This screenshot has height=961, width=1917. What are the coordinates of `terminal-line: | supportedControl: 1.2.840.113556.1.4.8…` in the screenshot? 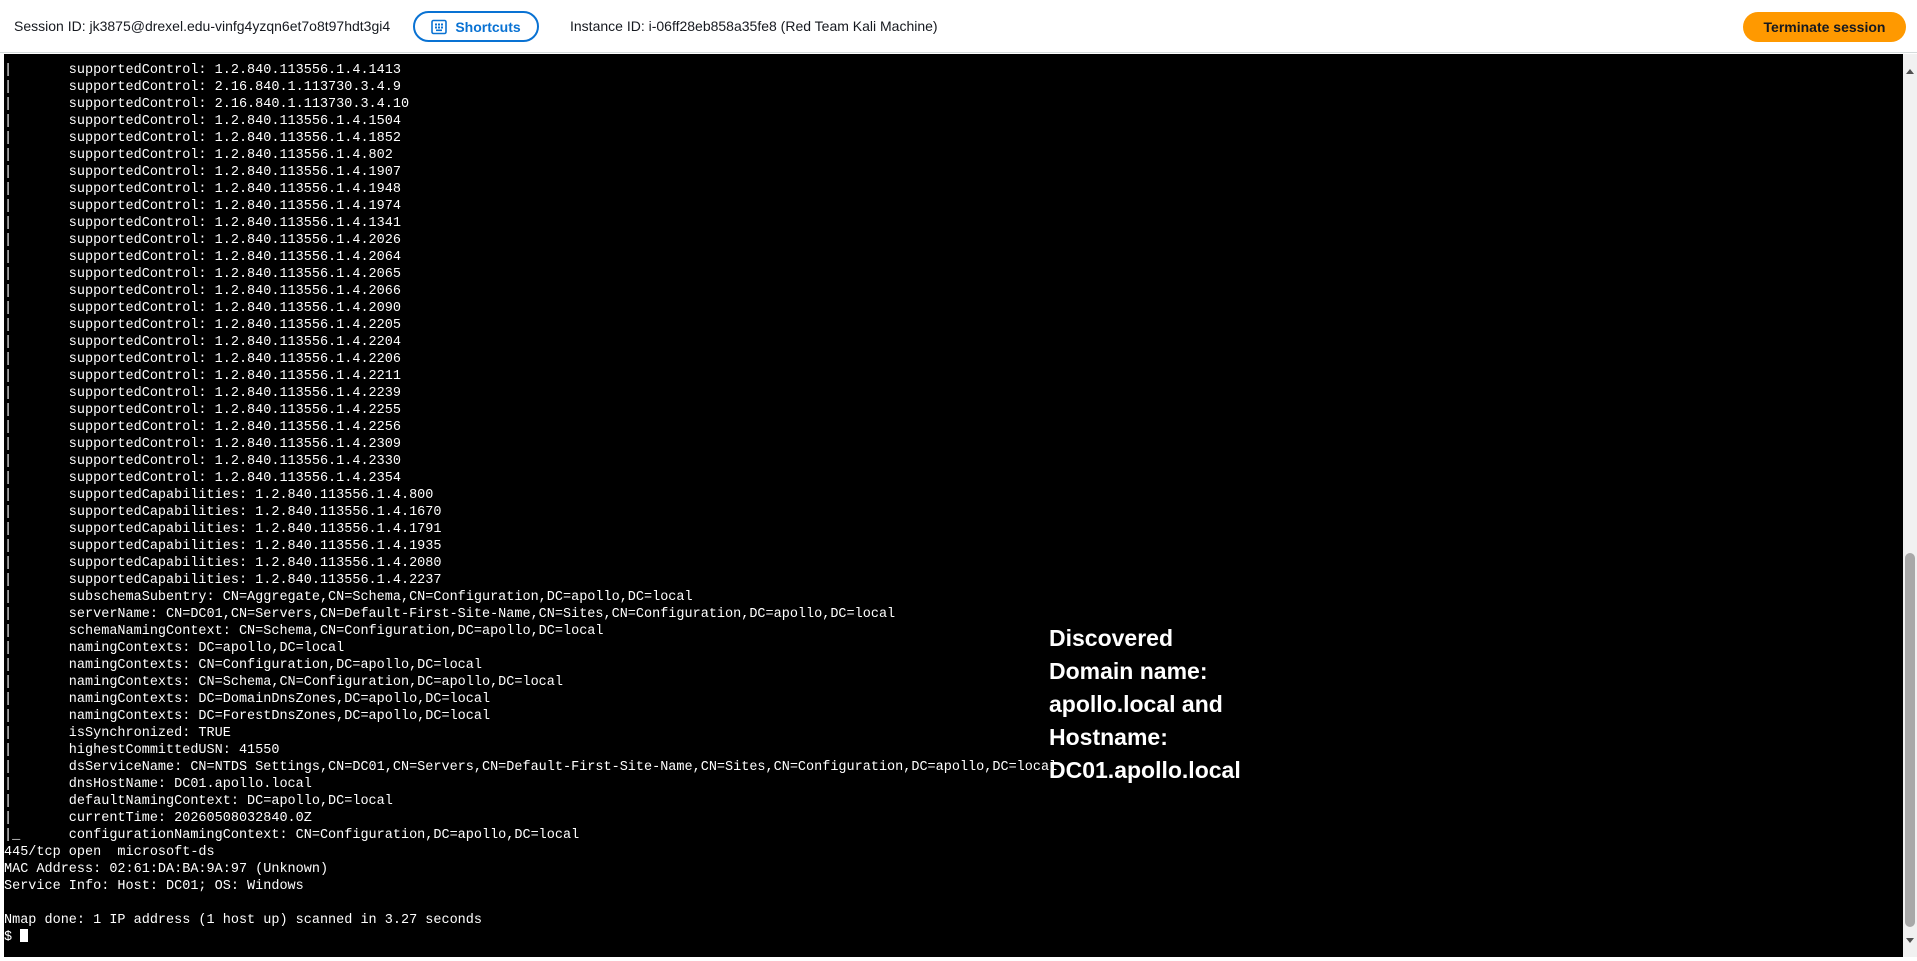 It's located at (198, 155).